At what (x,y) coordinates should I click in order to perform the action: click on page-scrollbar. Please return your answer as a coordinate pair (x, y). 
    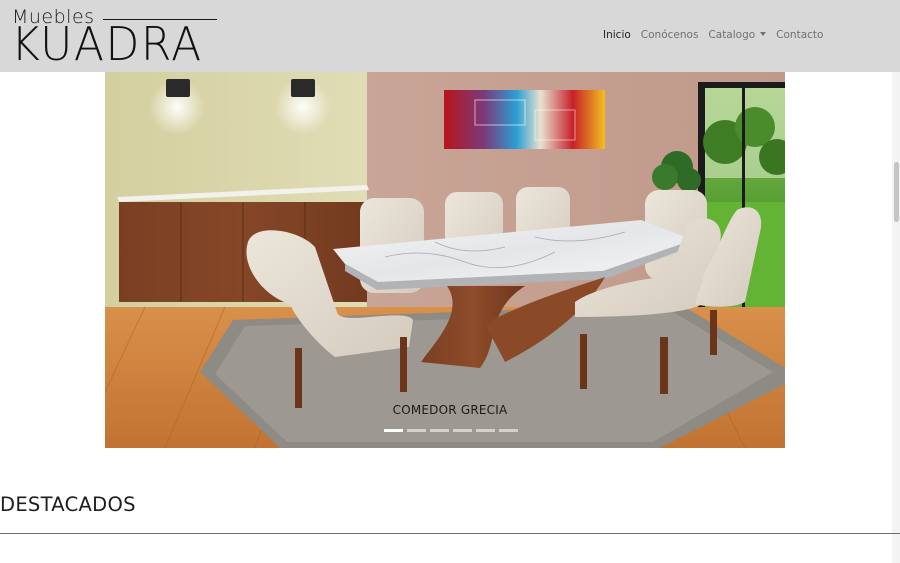
    Looking at the image, I should click on (896, 317).